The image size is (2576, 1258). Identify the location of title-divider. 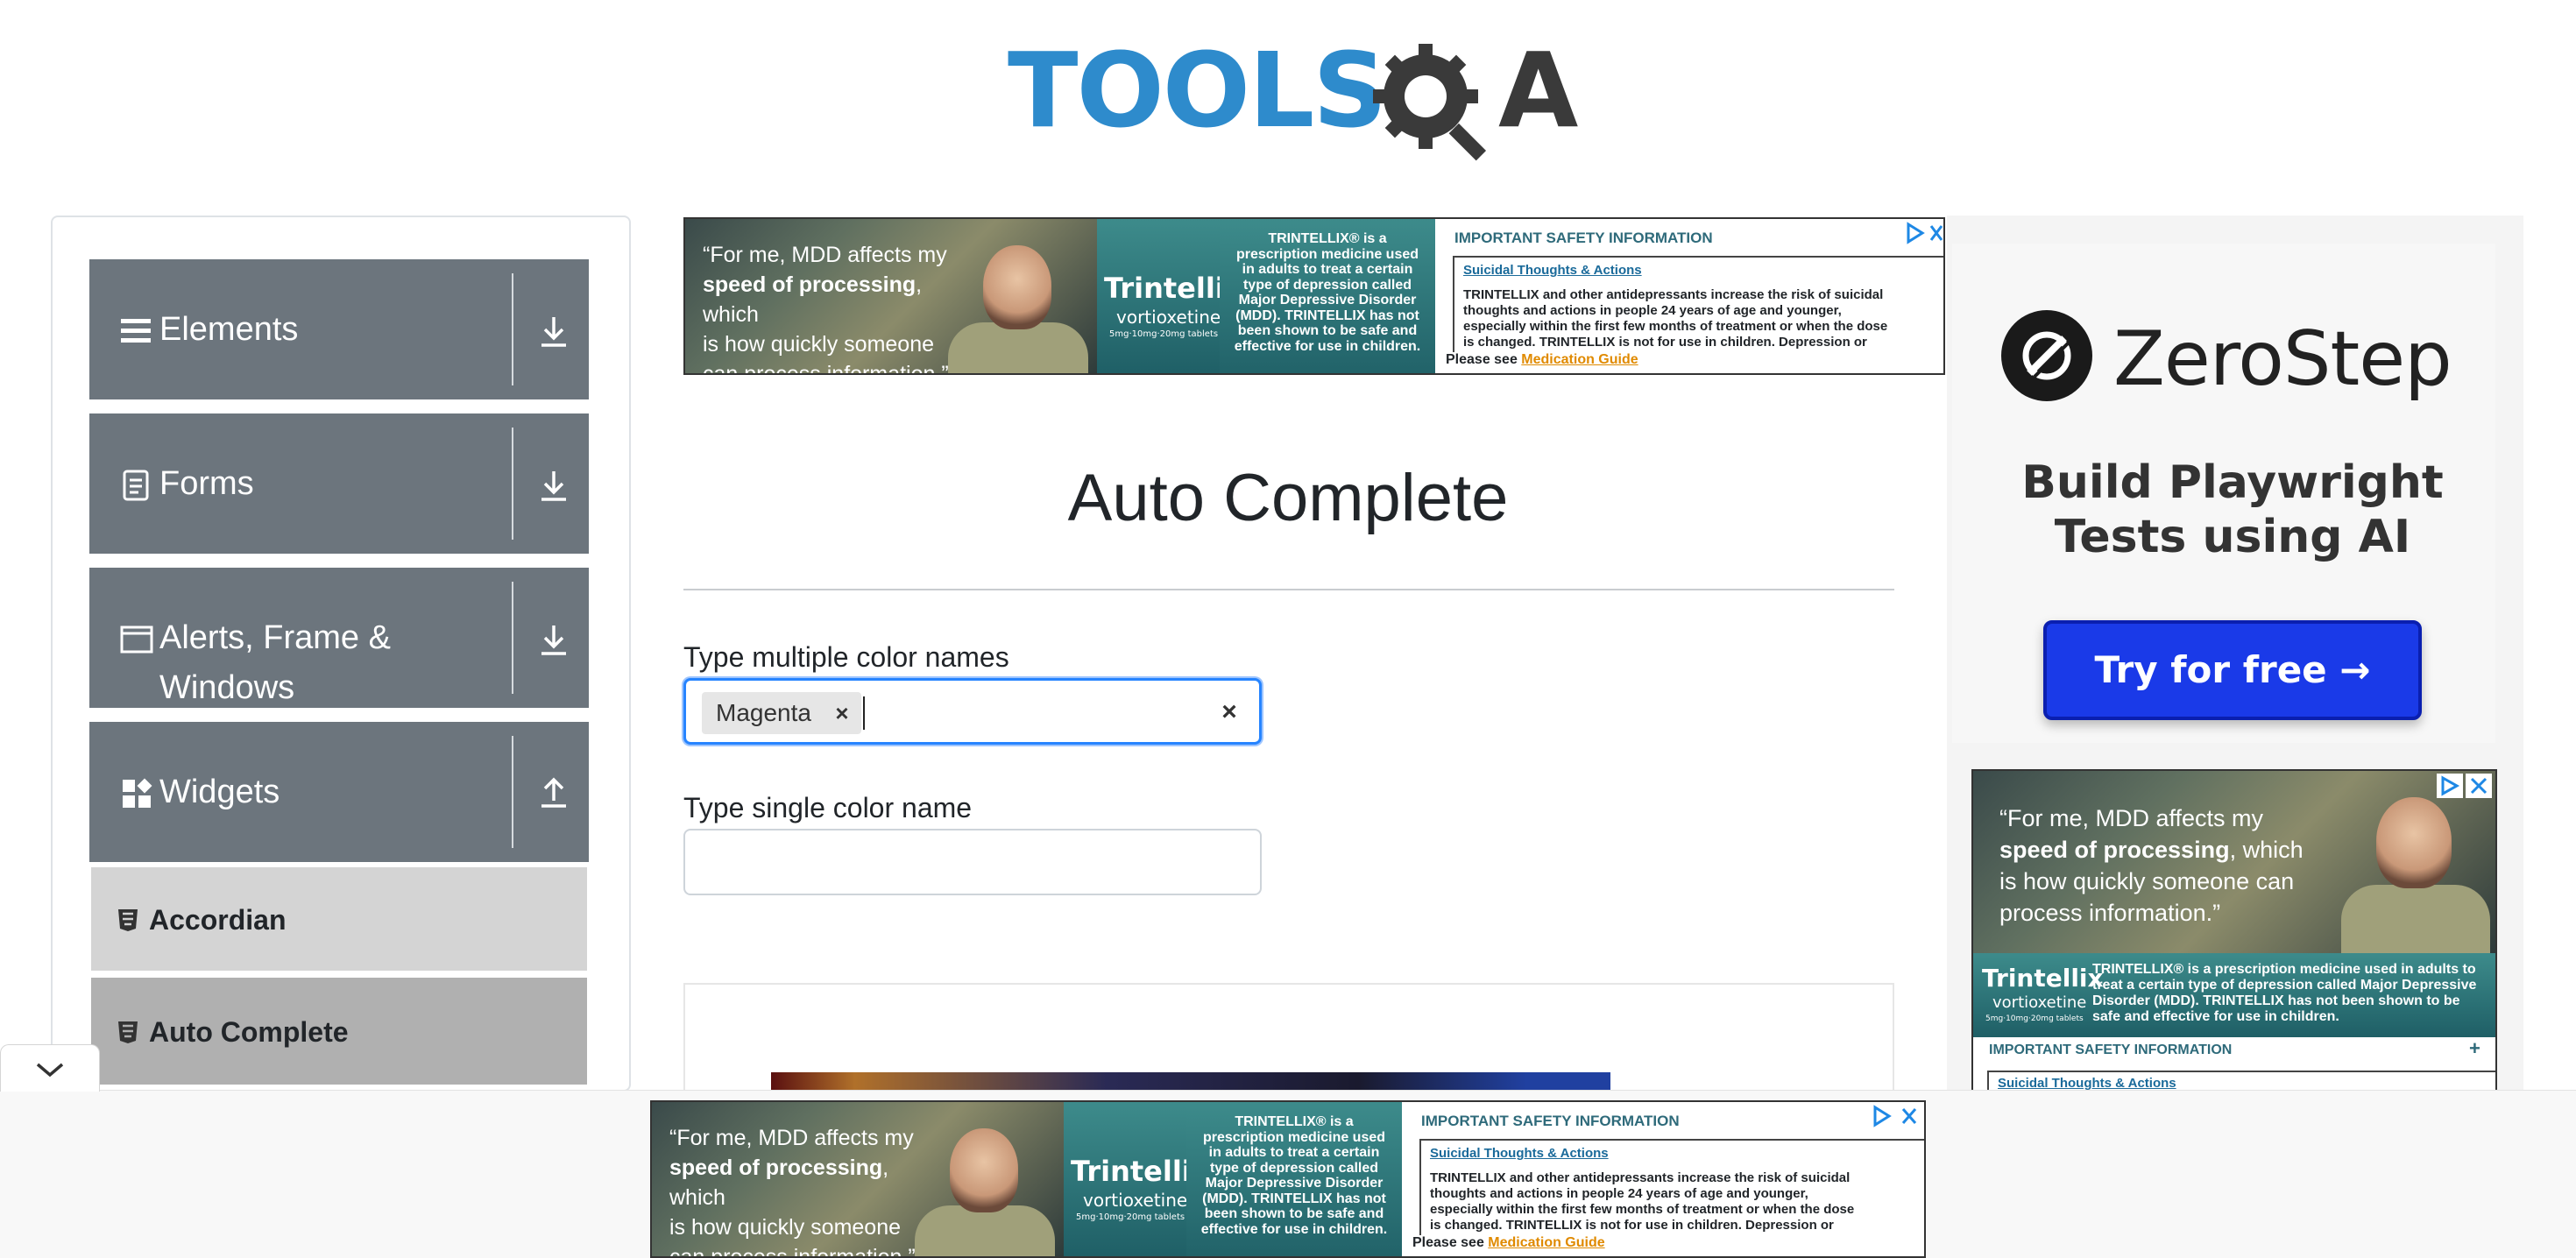
(1288, 589).